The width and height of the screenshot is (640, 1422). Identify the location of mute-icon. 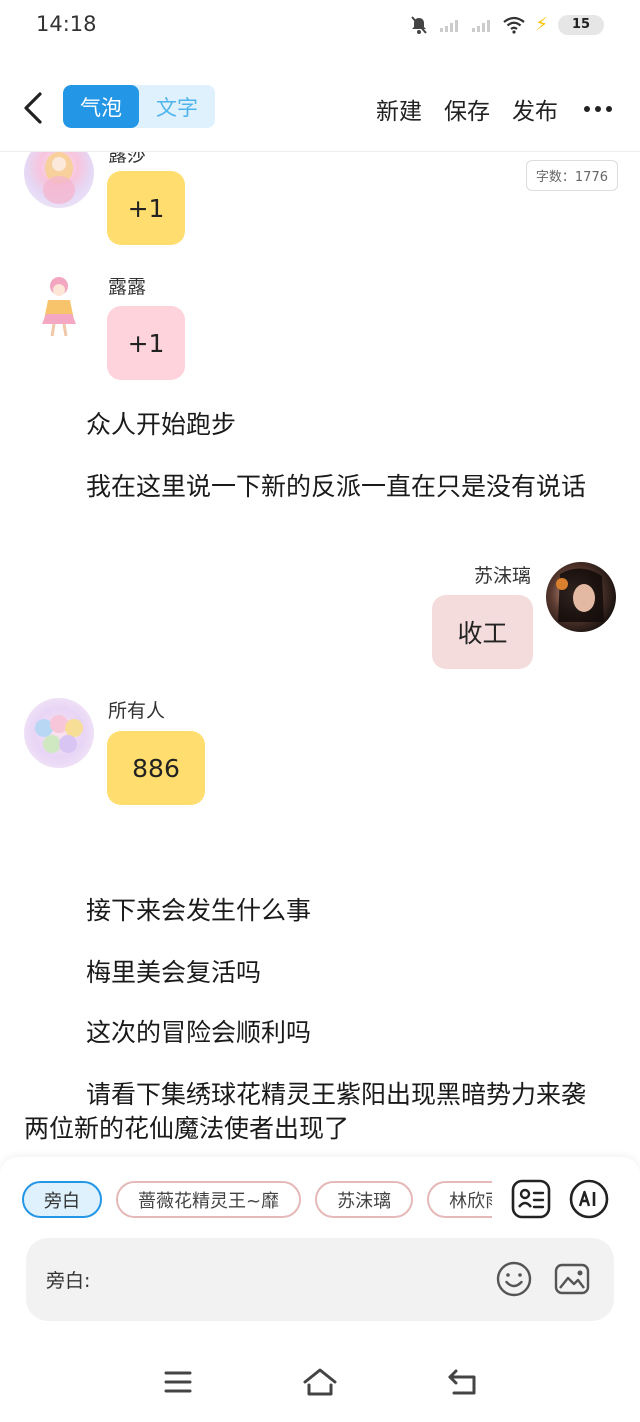
(419, 25).